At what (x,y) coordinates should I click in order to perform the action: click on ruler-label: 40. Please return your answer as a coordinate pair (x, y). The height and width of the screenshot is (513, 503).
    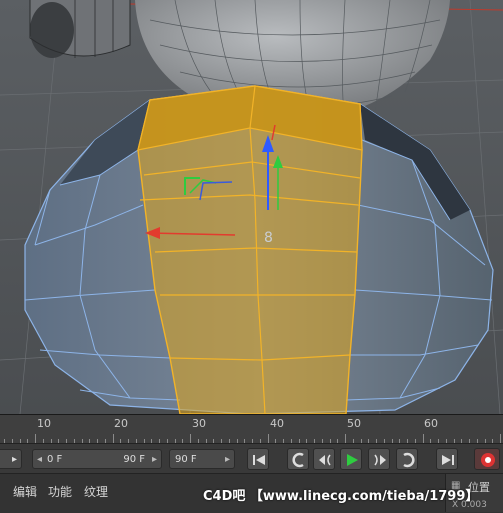
    Looking at the image, I should click on (277, 423).